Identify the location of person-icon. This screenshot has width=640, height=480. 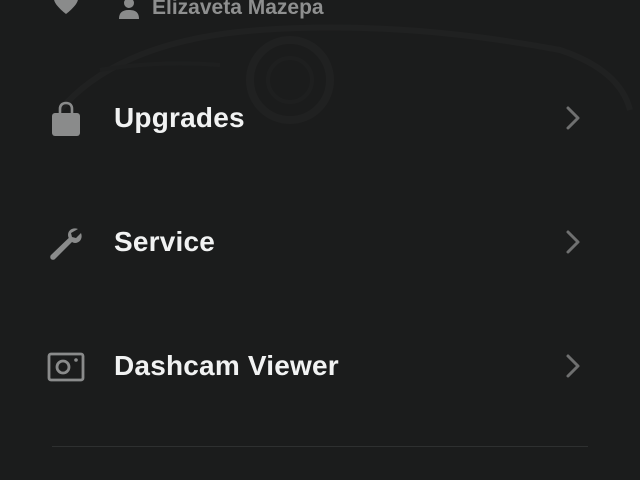
(129, 9).